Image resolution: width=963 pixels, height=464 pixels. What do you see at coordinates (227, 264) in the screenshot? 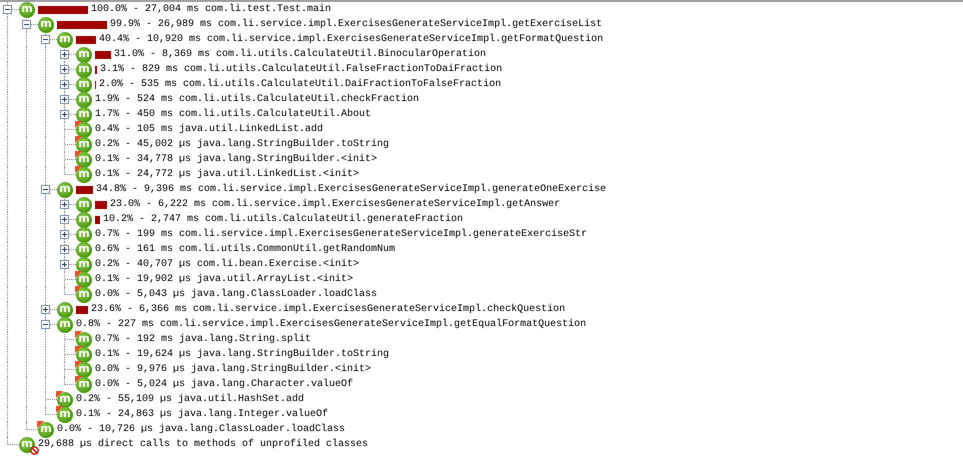
I see `call-tree-node: 0.2% - 40,707 µs com.li.bean.Exercise.<init>` at bounding box center [227, 264].